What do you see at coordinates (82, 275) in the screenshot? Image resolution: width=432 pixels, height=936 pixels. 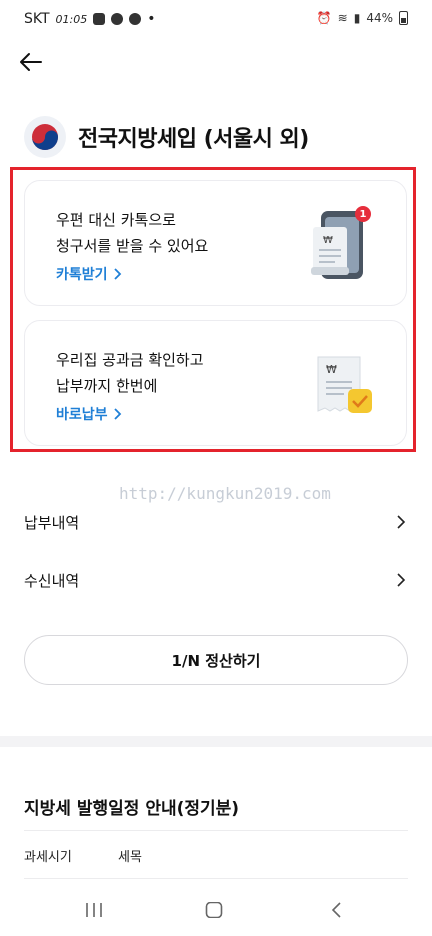 I see `link-label: 카톡받기` at bounding box center [82, 275].